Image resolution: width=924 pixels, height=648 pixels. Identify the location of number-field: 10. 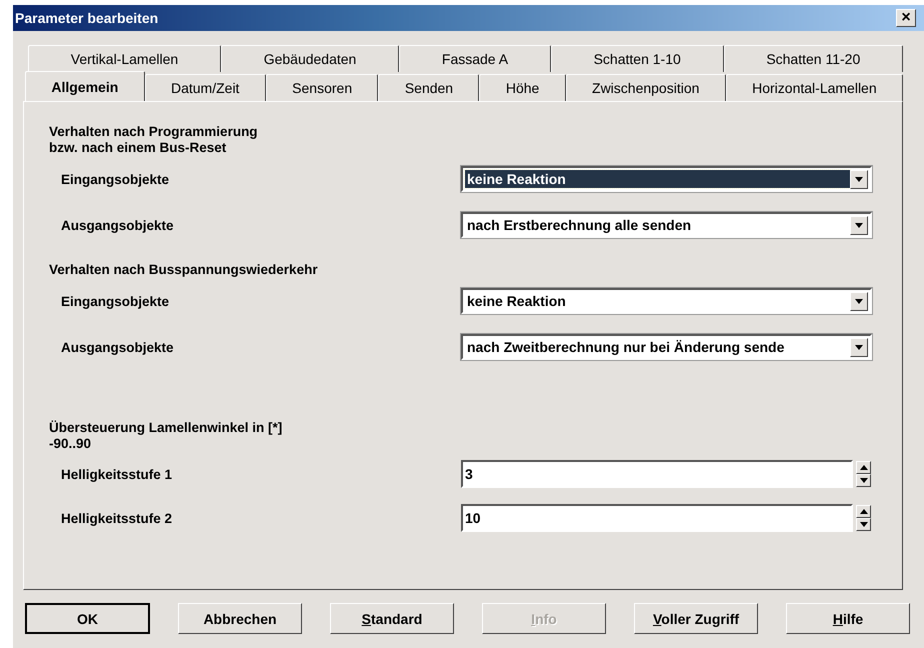
(657, 518).